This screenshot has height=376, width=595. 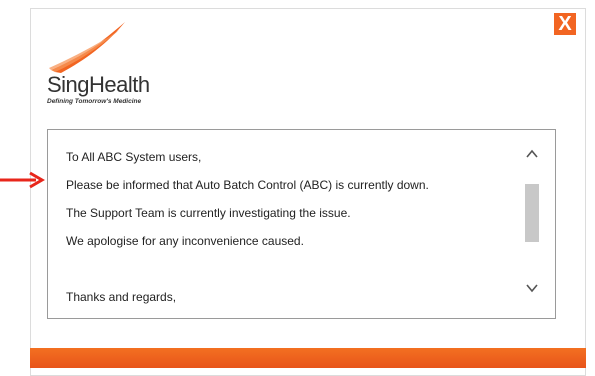 I want to click on scroll-thumb, so click(x=532, y=213).